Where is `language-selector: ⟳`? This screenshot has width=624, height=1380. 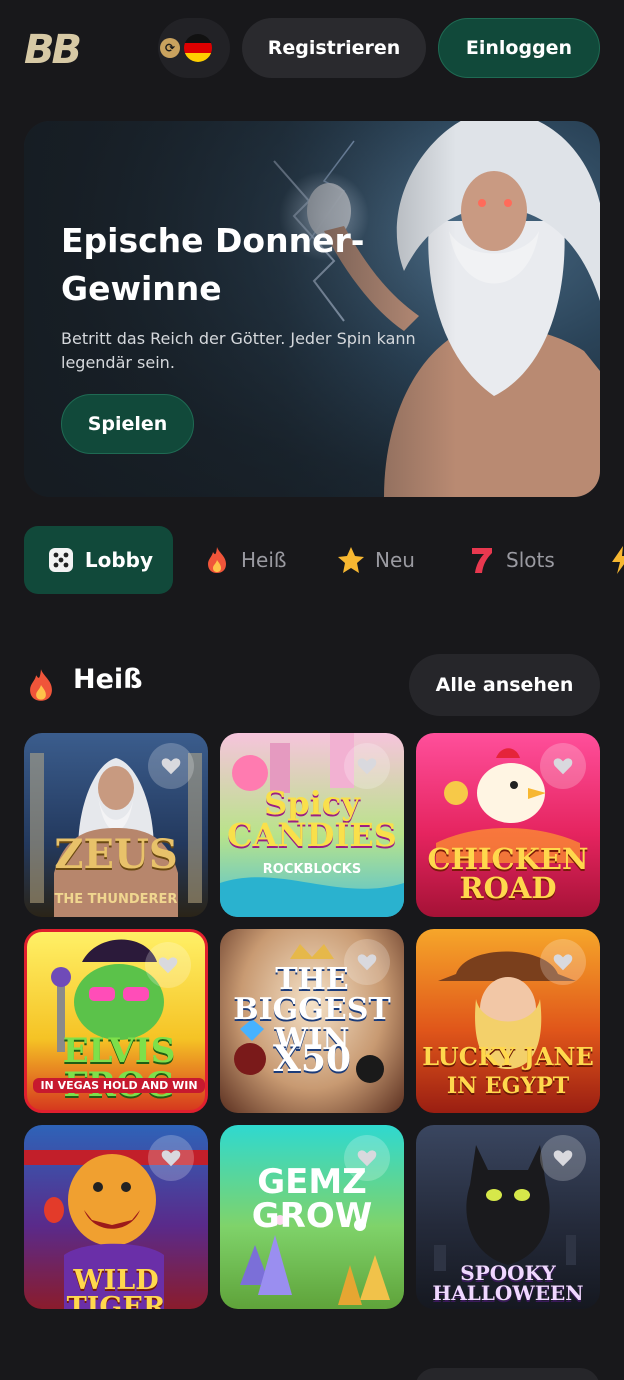 language-selector: ⟳ is located at coordinates (194, 48).